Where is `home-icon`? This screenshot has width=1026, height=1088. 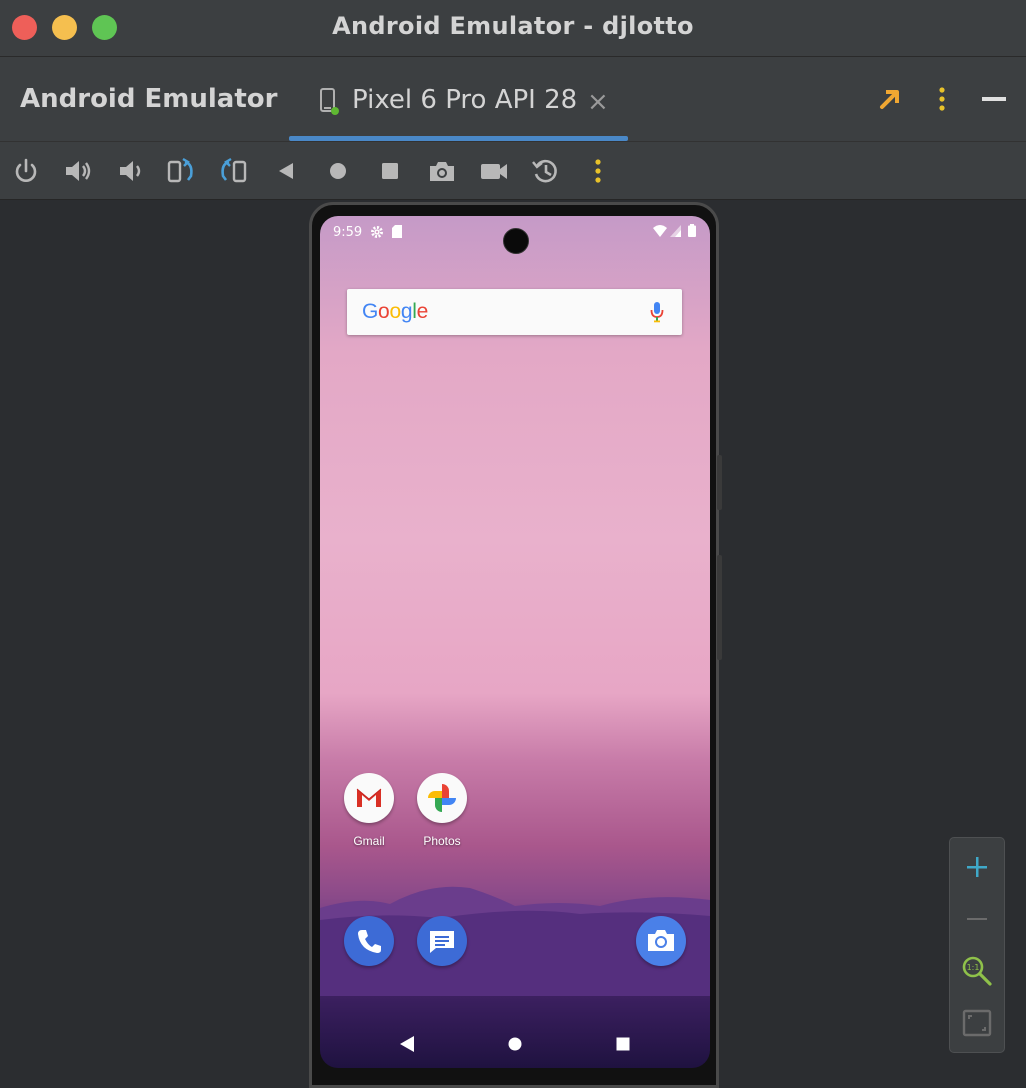 home-icon is located at coordinates (338, 171).